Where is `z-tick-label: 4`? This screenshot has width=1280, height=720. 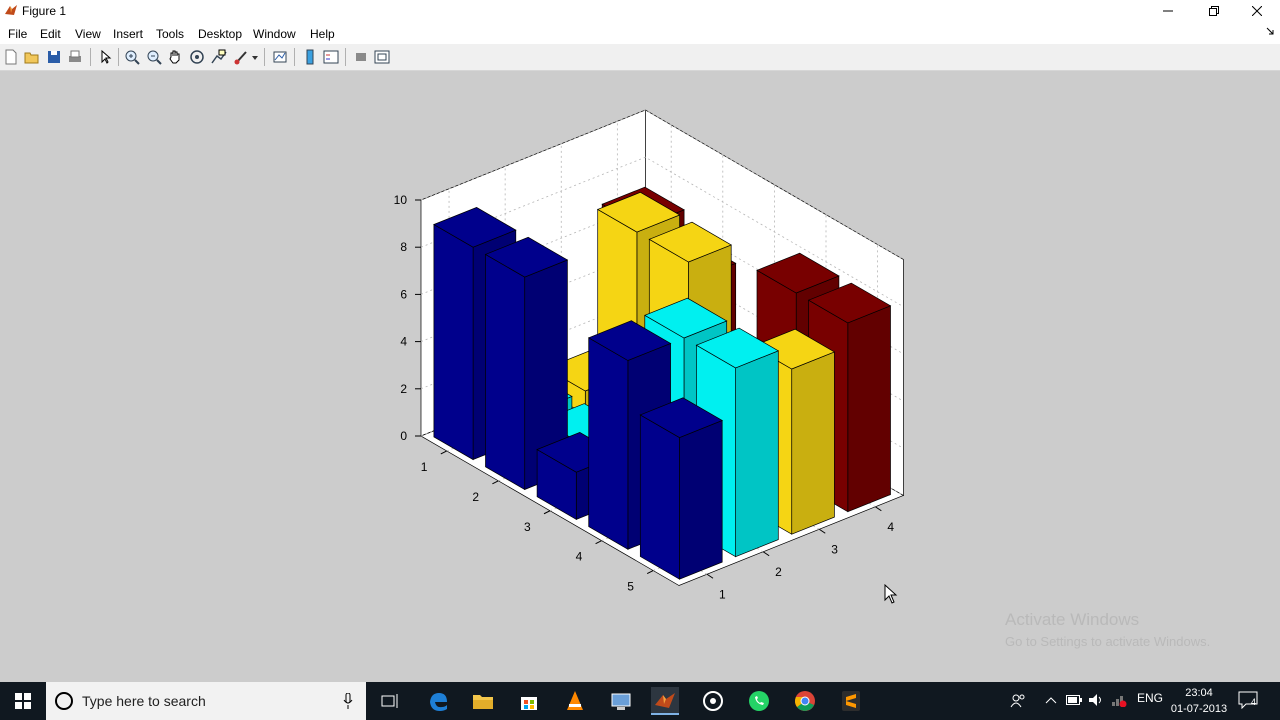
z-tick-label: 4 is located at coordinates (403, 342).